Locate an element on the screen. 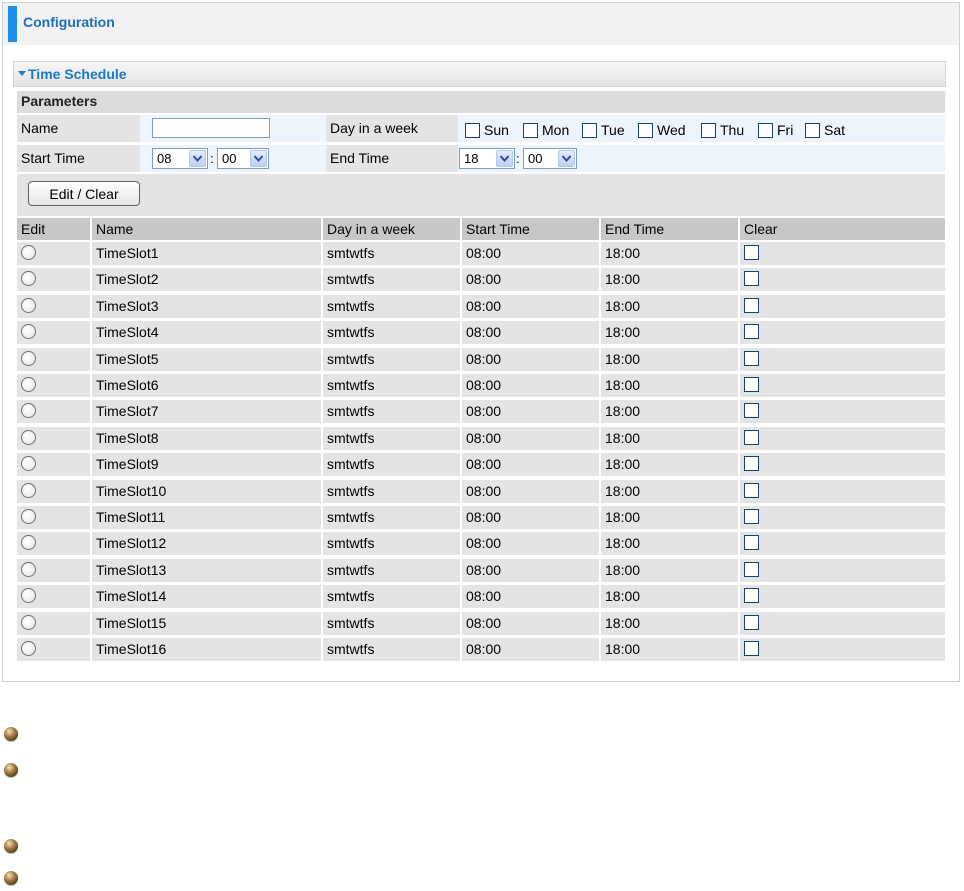 The image size is (964, 891). name-input is located at coordinates (211, 128).